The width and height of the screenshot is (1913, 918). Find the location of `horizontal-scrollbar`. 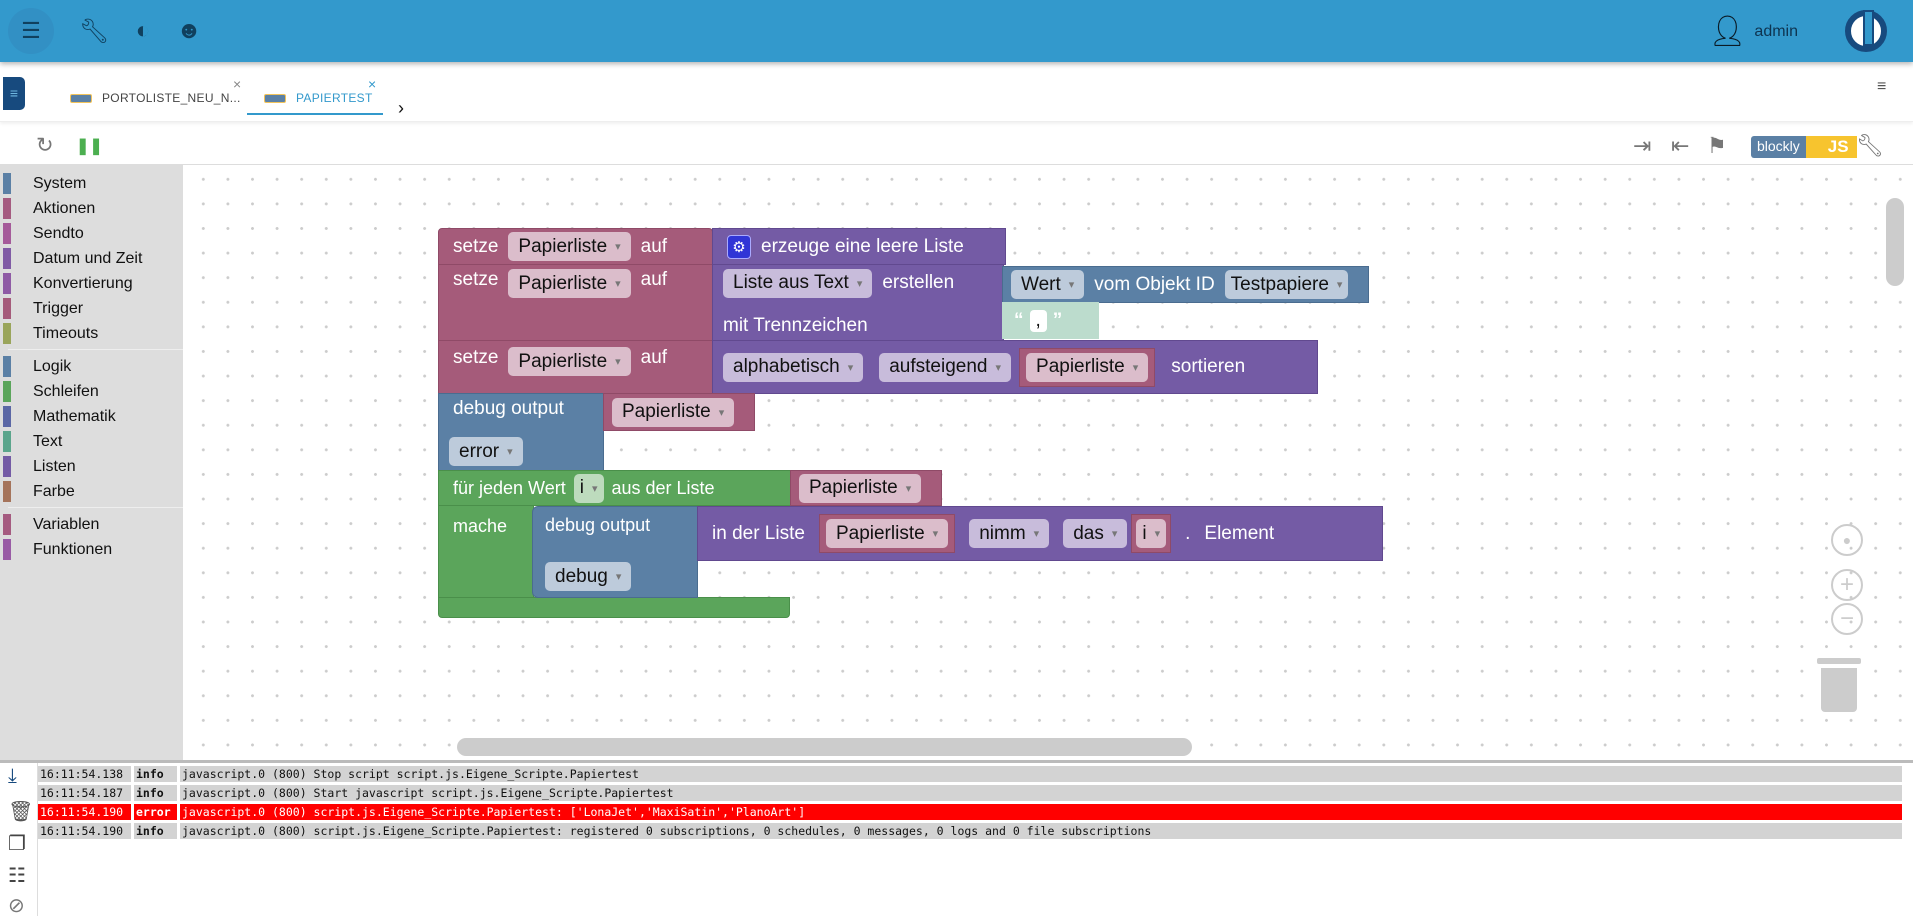

horizontal-scrollbar is located at coordinates (824, 747).